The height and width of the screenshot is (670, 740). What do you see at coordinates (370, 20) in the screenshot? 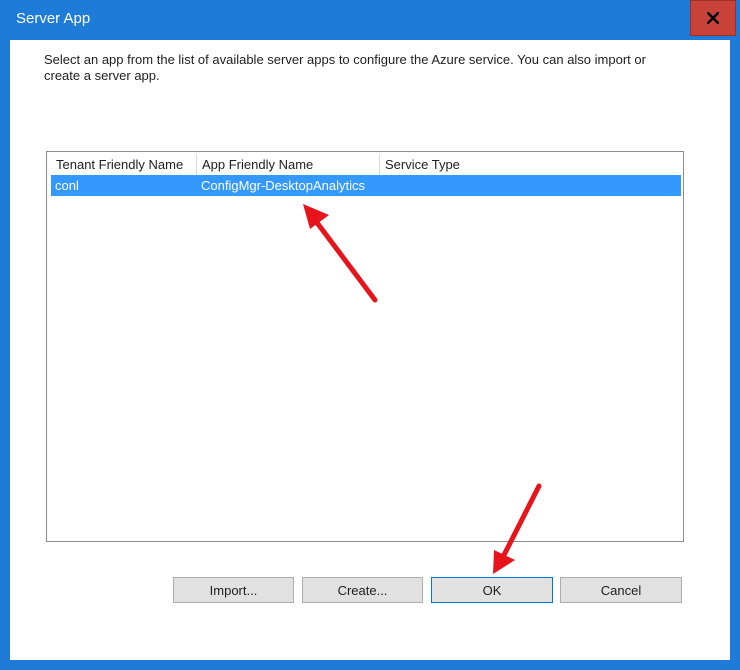
I see `title-bar: Server App` at bounding box center [370, 20].